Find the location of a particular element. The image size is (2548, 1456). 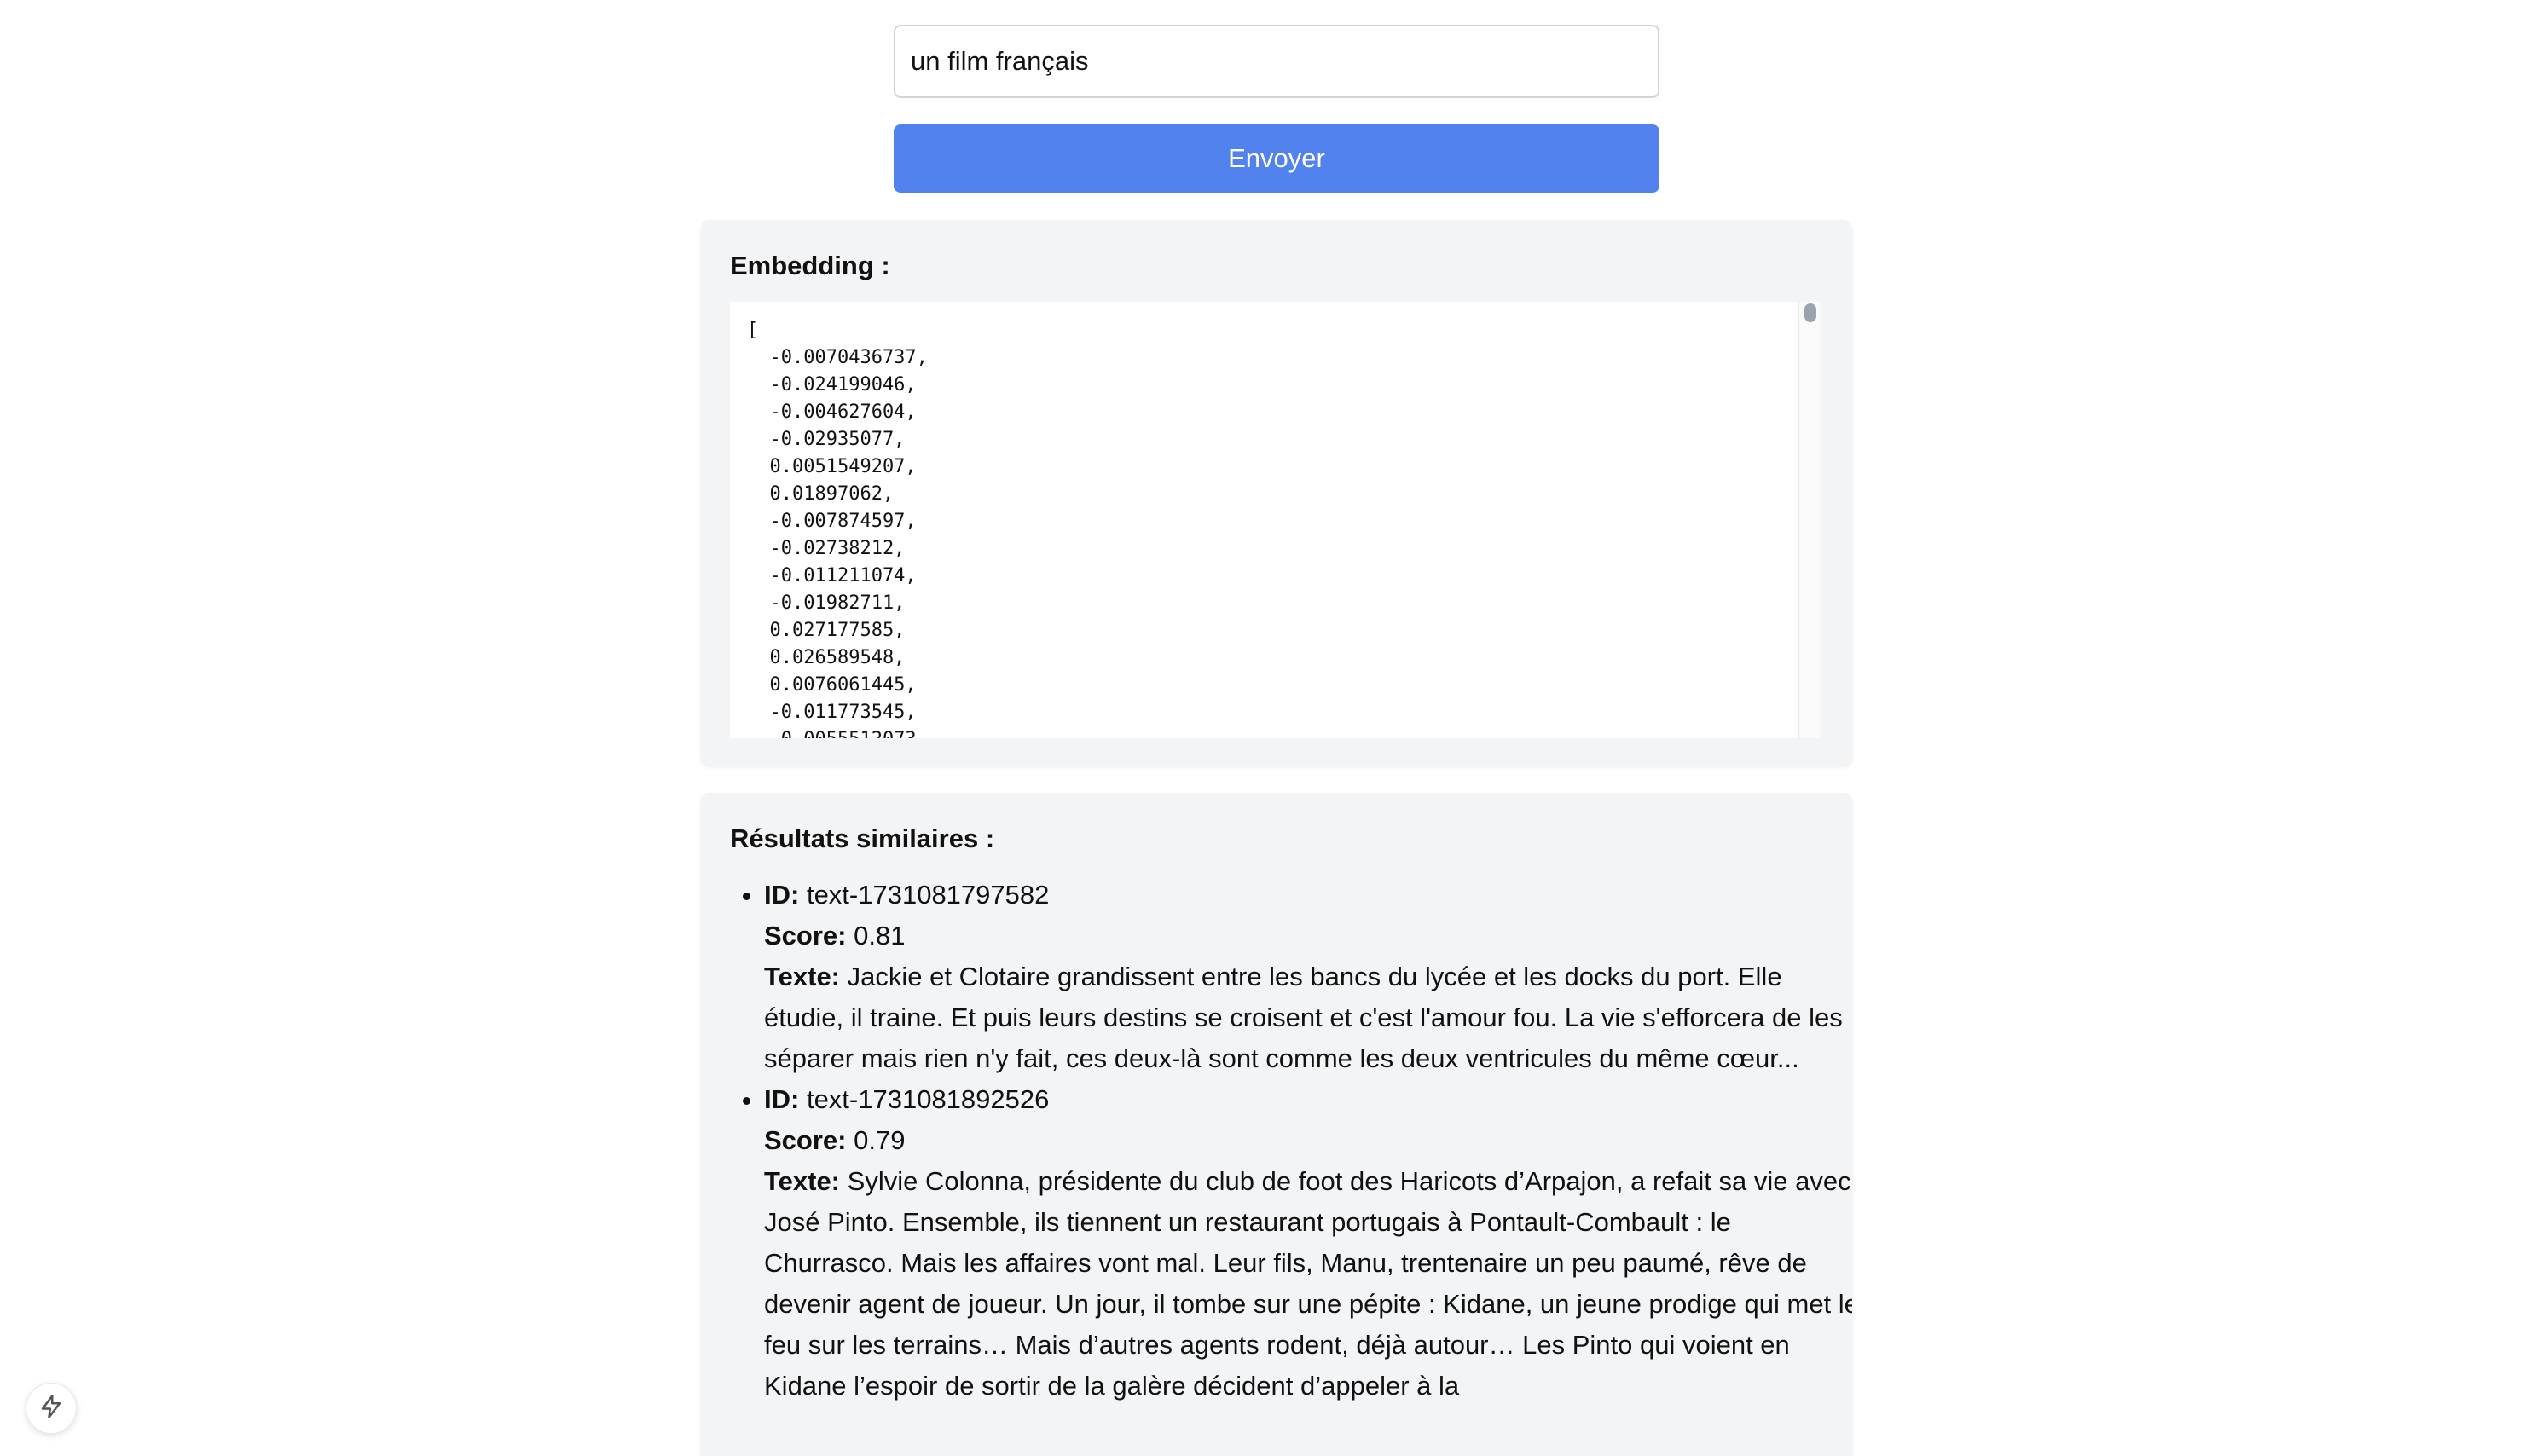

embedding-line: -0.02738212, is located at coordinates (826, 548).